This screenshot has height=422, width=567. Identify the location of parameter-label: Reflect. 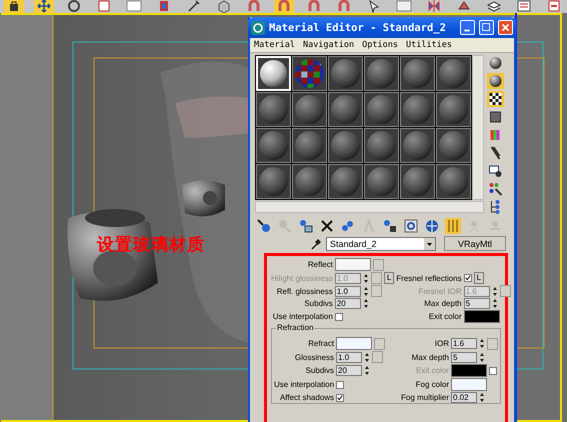
(319, 264).